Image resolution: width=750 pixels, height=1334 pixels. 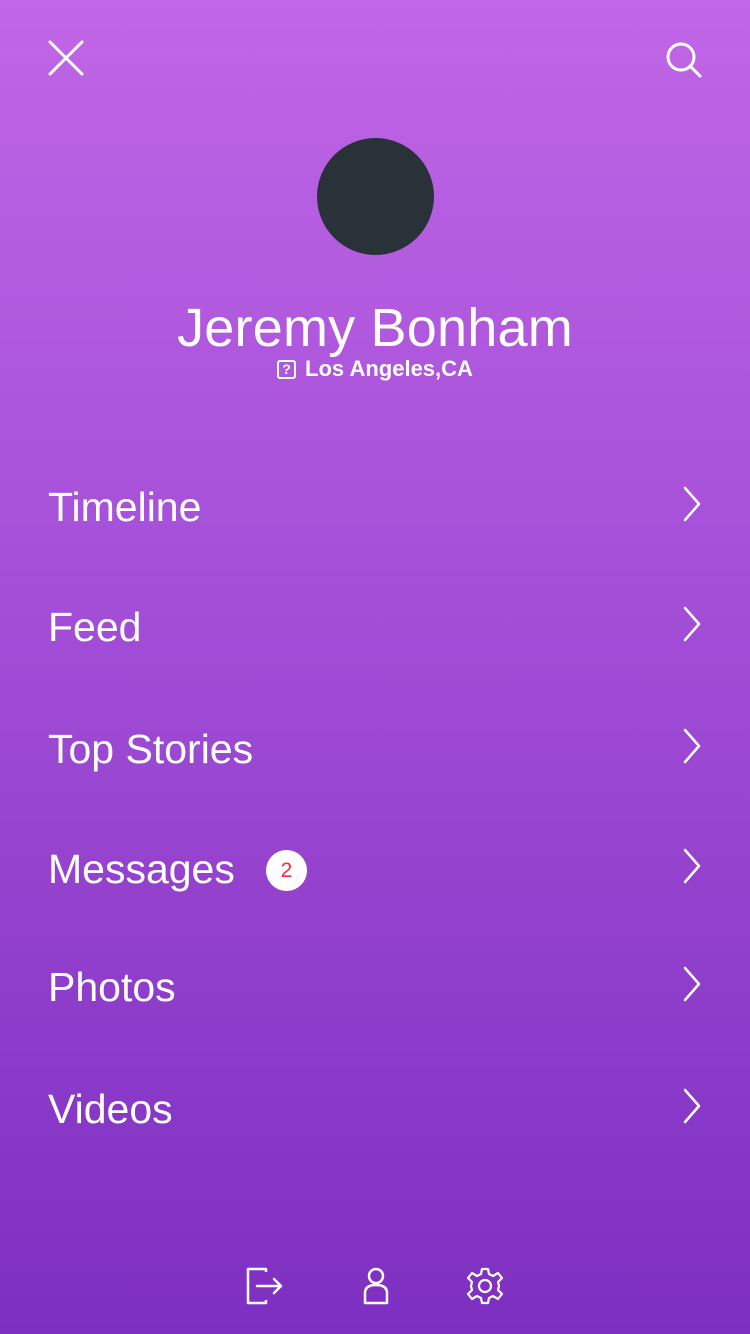 What do you see at coordinates (287, 369) in the screenshot?
I see `location-icon: ?` at bounding box center [287, 369].